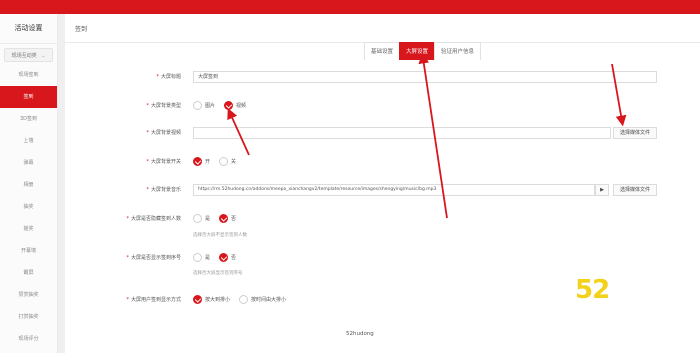 The width and height of the screenshot is (700, 353). Describe the element at coordinates (619, 95) in the screenshot. I see `arrow-to-select-media` at that location.